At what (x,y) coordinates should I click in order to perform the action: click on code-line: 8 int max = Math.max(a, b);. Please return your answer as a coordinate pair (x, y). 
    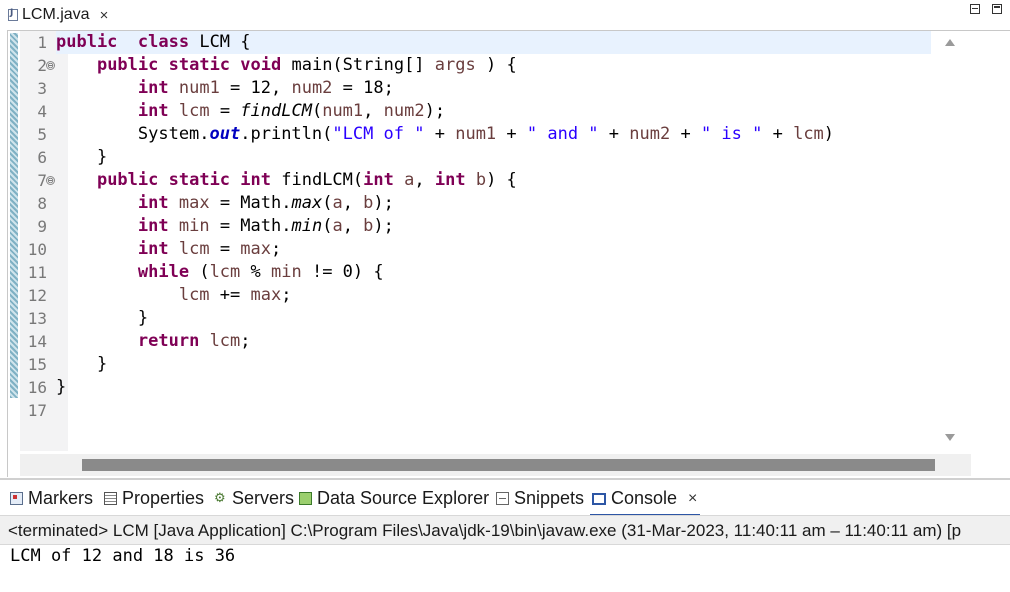
    Looking at the image, I should click on (495, 203).